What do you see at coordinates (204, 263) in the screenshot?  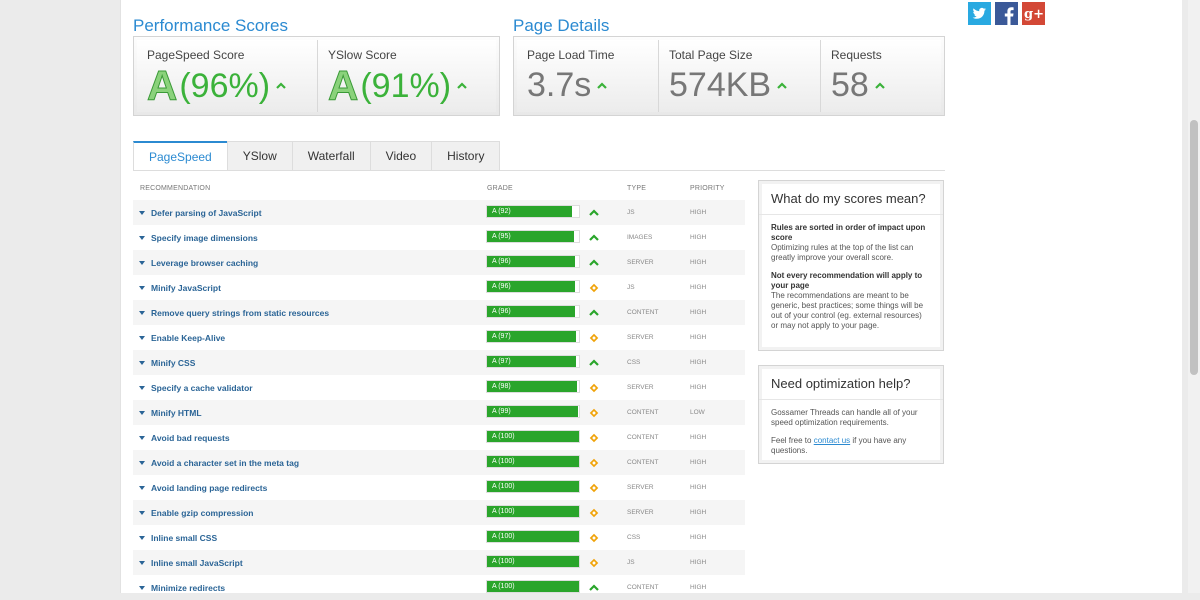 I see `recommendation-name: Leverage browser caching` at bounding box center [204, 263].